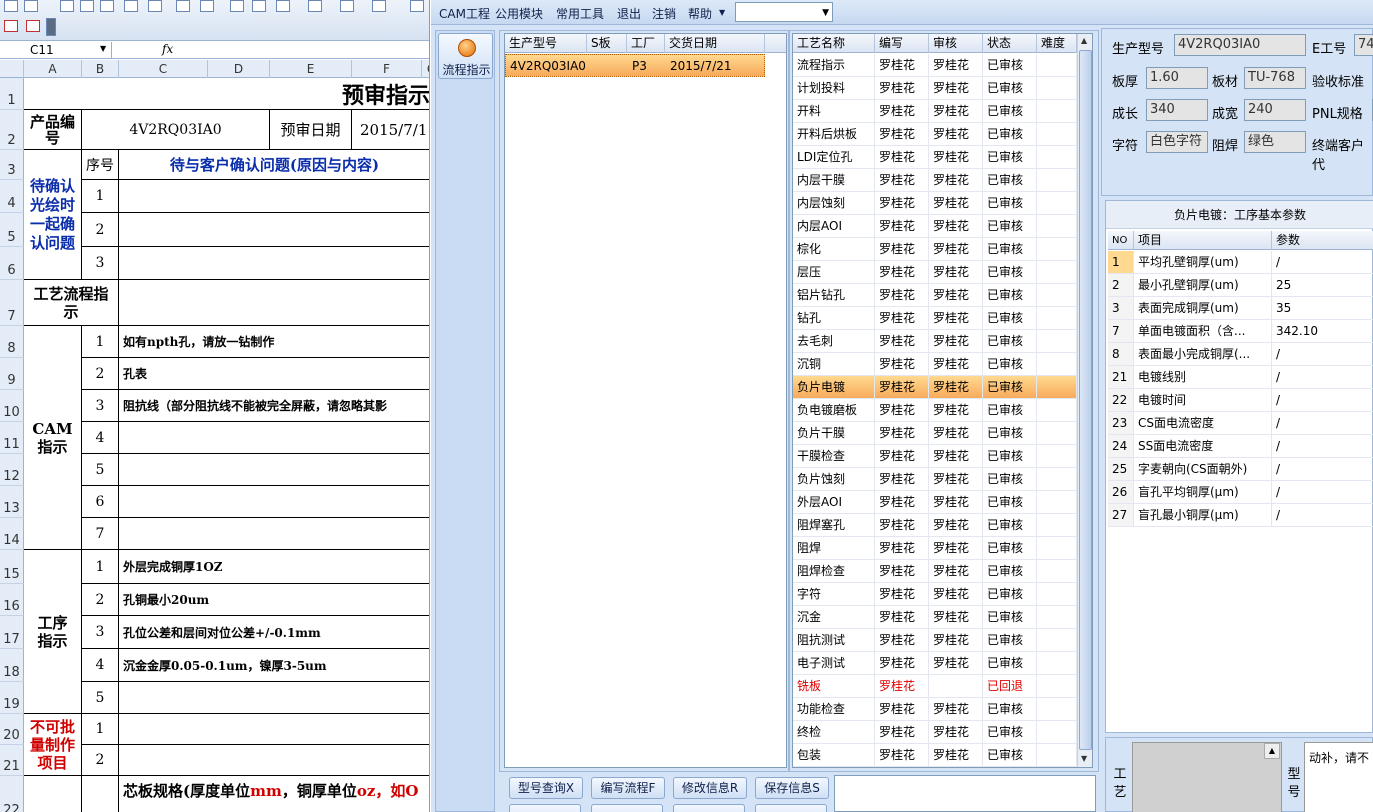  I want to click on param-cell: 25, so click(1121, 469).